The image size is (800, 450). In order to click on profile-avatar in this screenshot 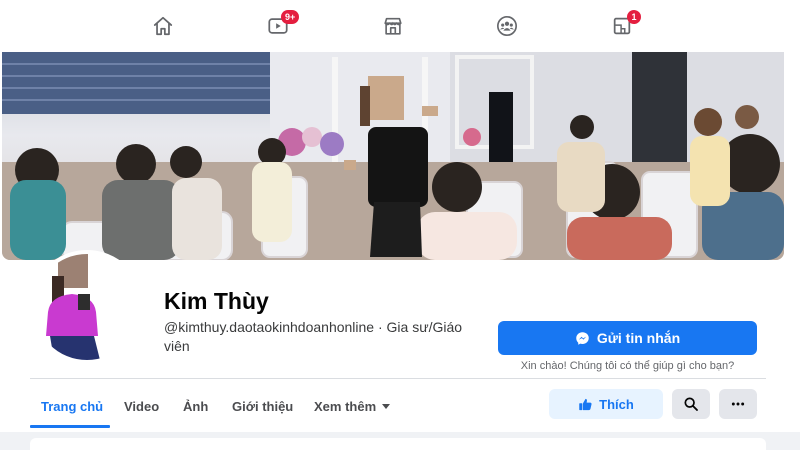, I will do `click(87, 307)`.